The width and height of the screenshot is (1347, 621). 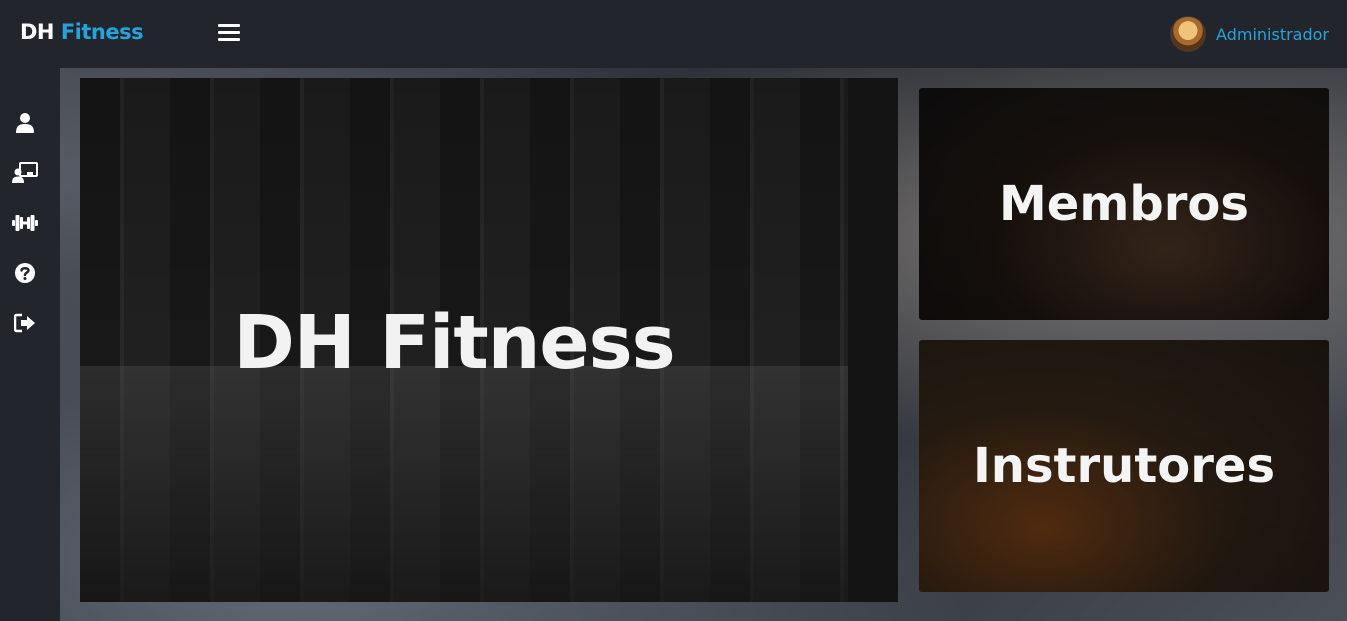 I want to click on card-instrutores-title: Instrutores, so click(x=1124, y=466).